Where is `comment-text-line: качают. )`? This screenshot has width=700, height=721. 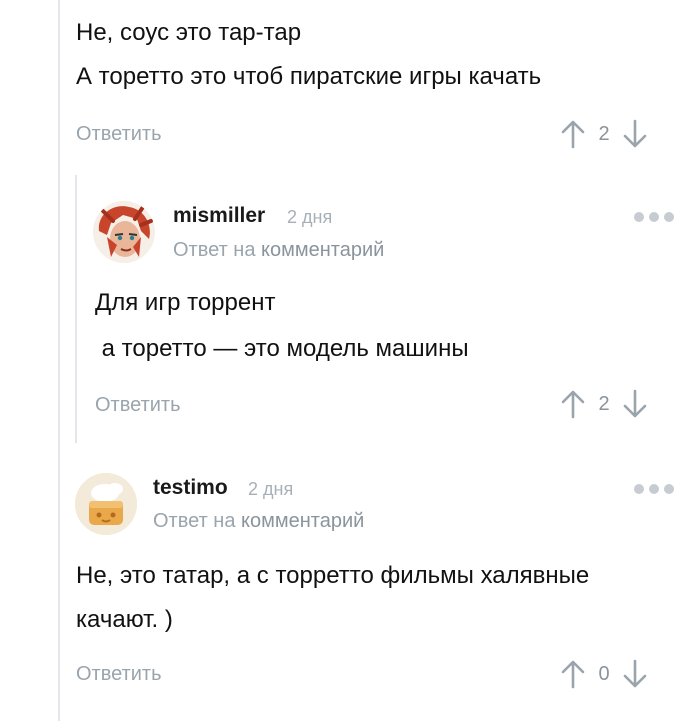 comment-text-line: качают. ) is located at coordinates (124, 619).